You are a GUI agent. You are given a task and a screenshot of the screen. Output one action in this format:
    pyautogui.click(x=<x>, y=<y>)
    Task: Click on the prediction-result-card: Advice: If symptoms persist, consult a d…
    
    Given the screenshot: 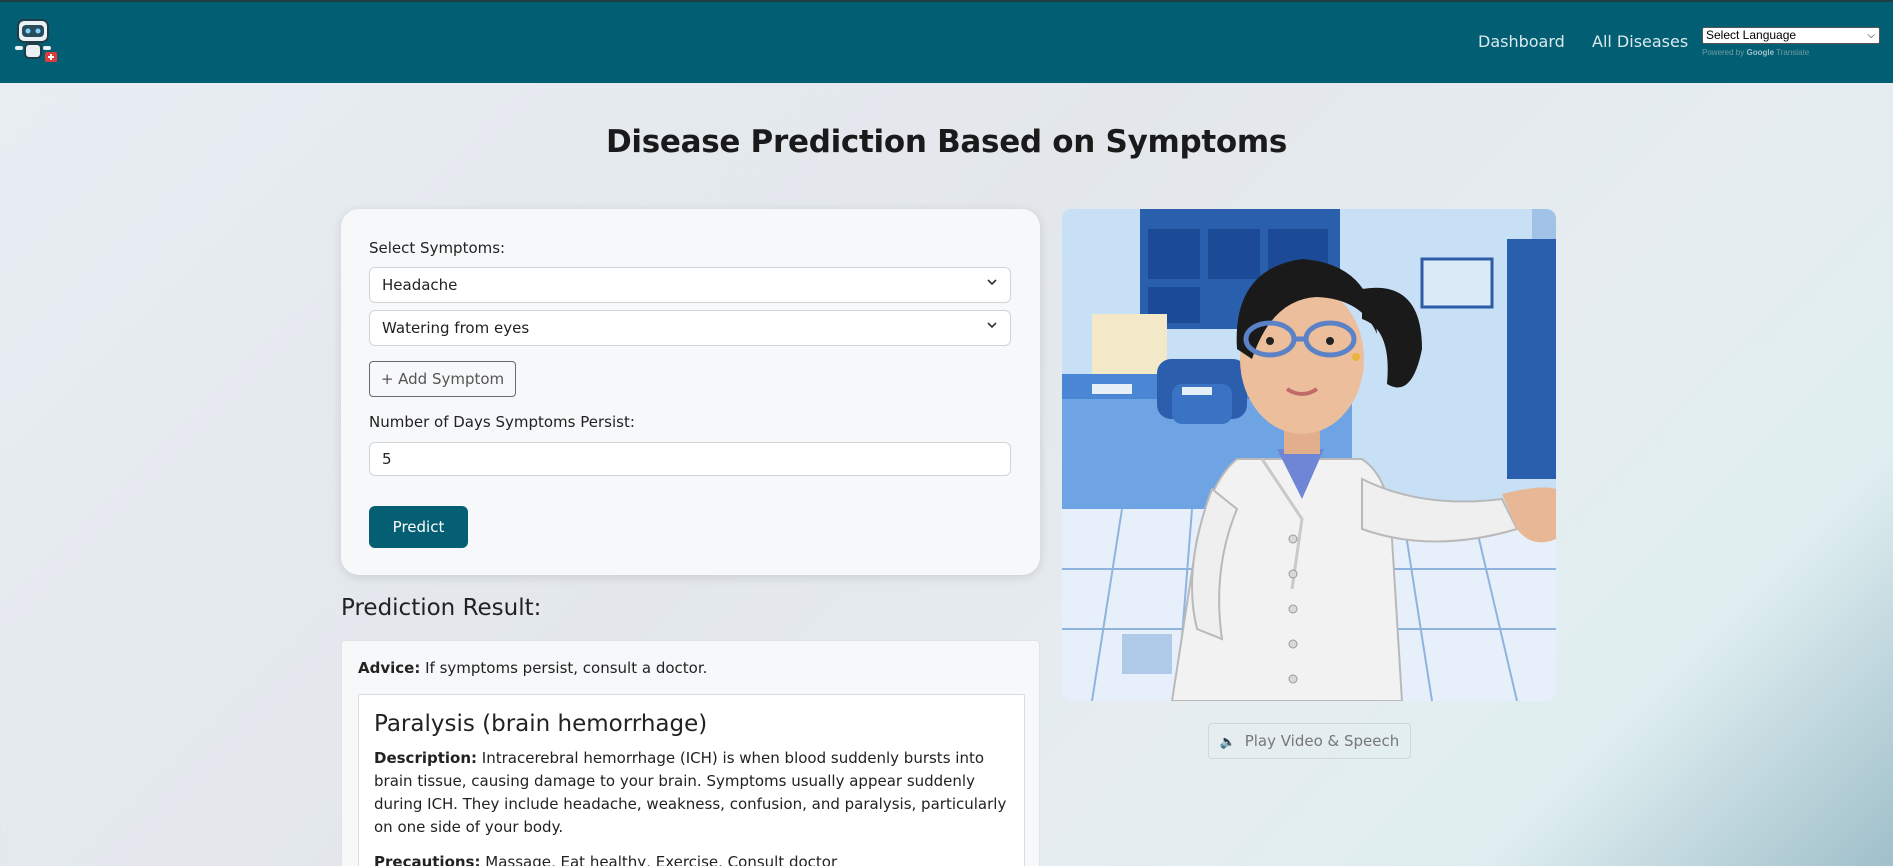 What is the action you would take?
    pyautogui.click(x=690, y=753)
    